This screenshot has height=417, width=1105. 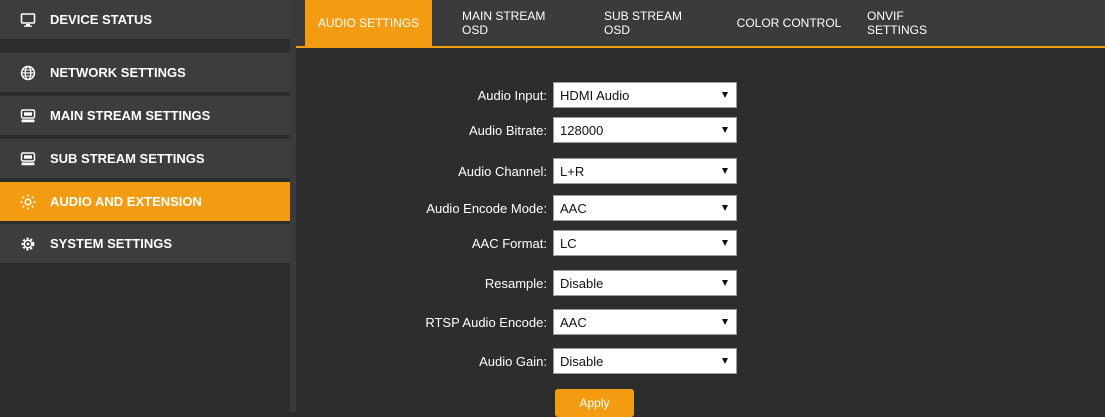 I want to click on audio-input-select: HDMI Audio, so click(x=645, y=95).